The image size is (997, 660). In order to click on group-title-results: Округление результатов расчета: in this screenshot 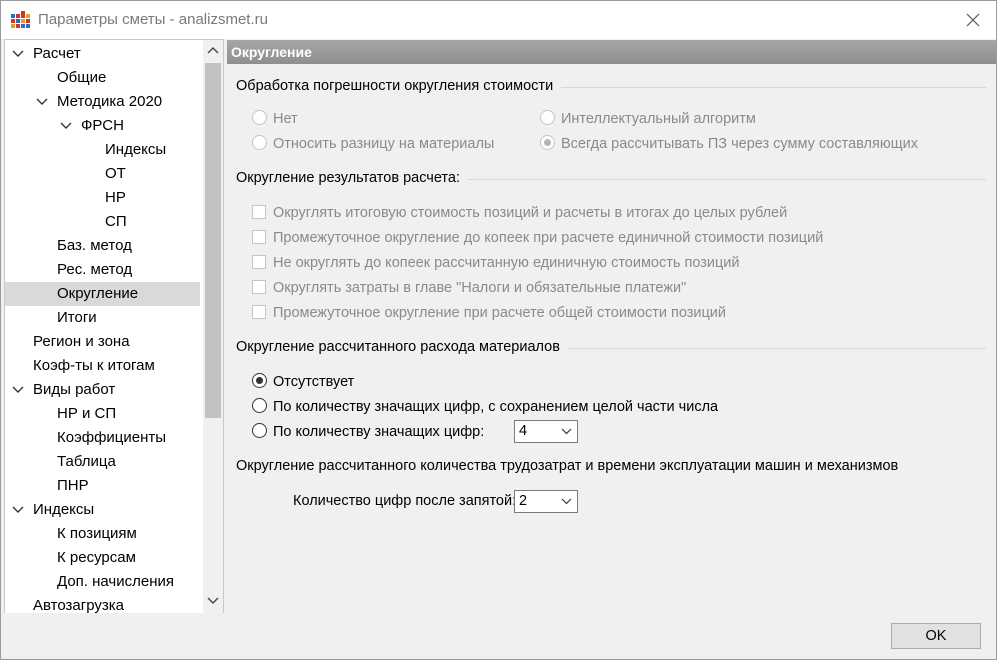, I will do `click(352, 178)`.